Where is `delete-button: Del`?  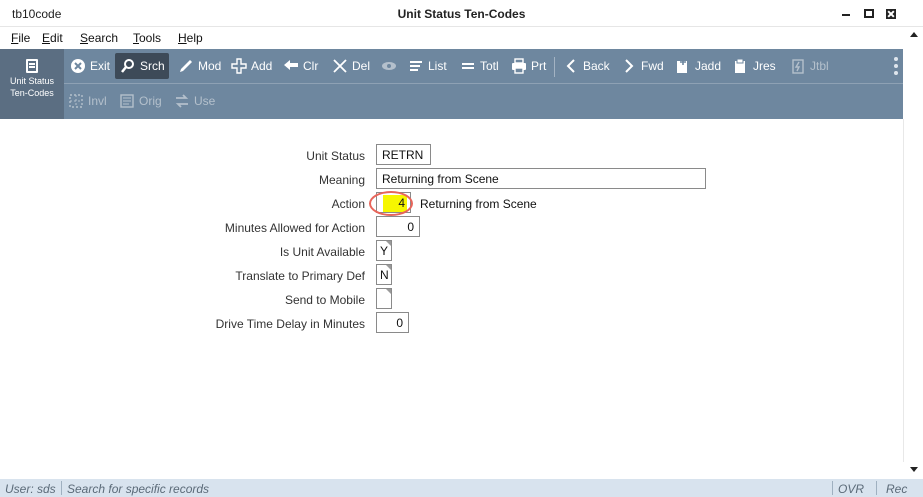 delete-button: Del is located at coordinates (351, 66).